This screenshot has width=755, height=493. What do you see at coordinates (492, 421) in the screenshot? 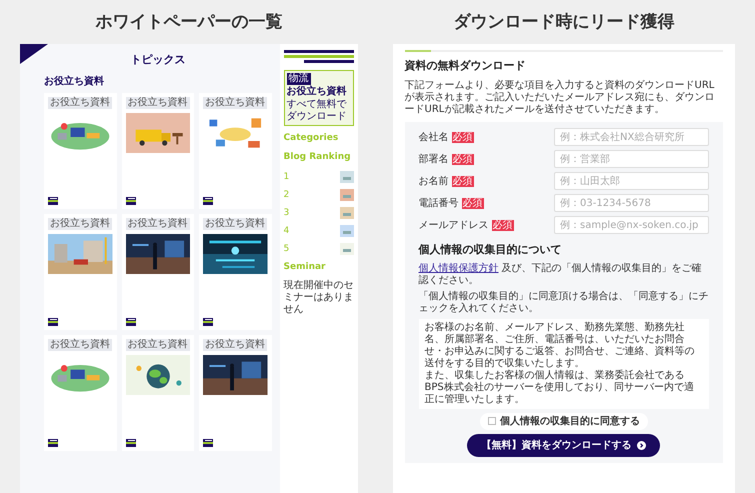
I see `checkbox` at bounding box center [492, 421].